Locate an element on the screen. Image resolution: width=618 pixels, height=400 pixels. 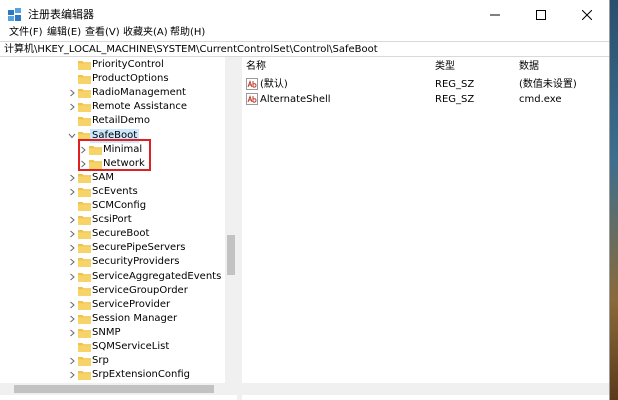
tree-item-label: SrpExtensionConfig is located at coordinates (141, 375).